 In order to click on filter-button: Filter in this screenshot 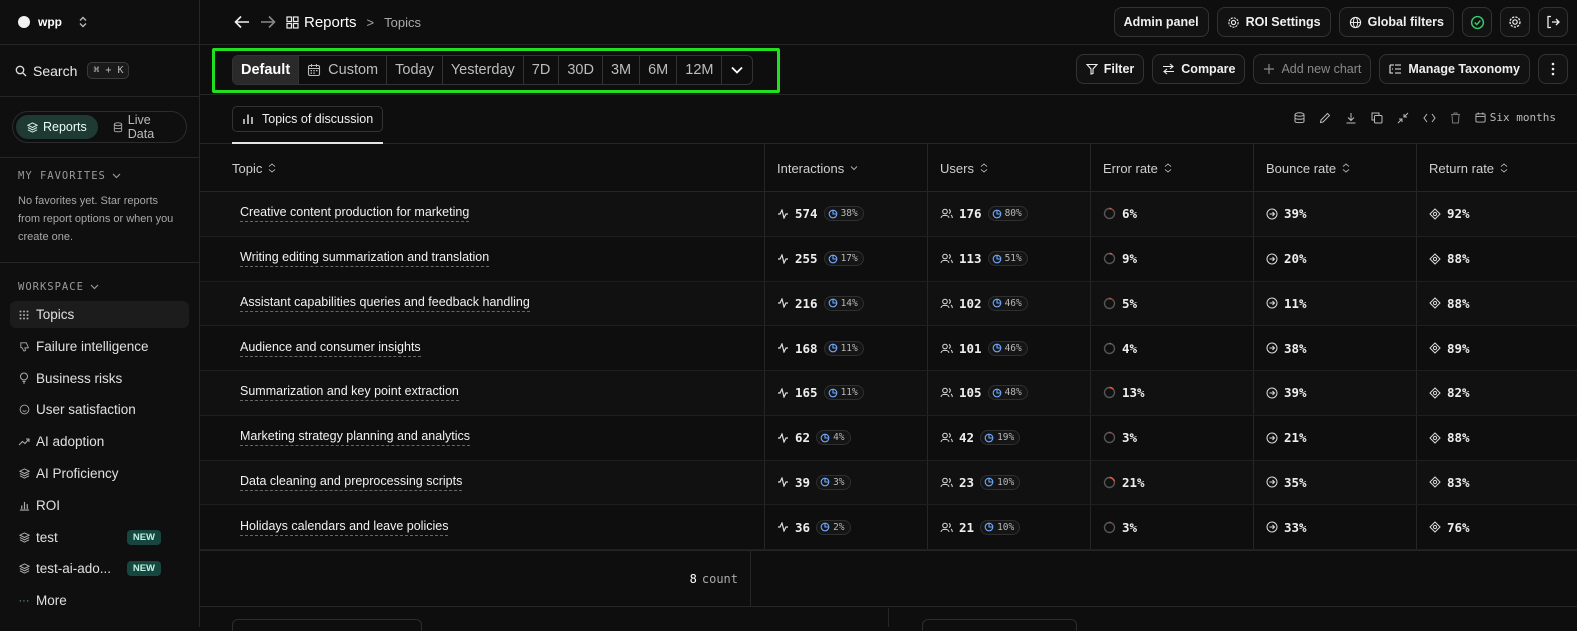, I will do `click(1110, 69)`.